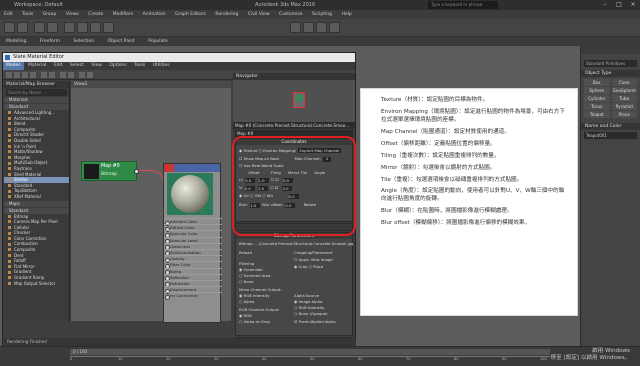 This screenshot has height=366, width=640. Describe the element at coordinates (308, 27) in the screenshot. I see `render-setup-icon` at that location.